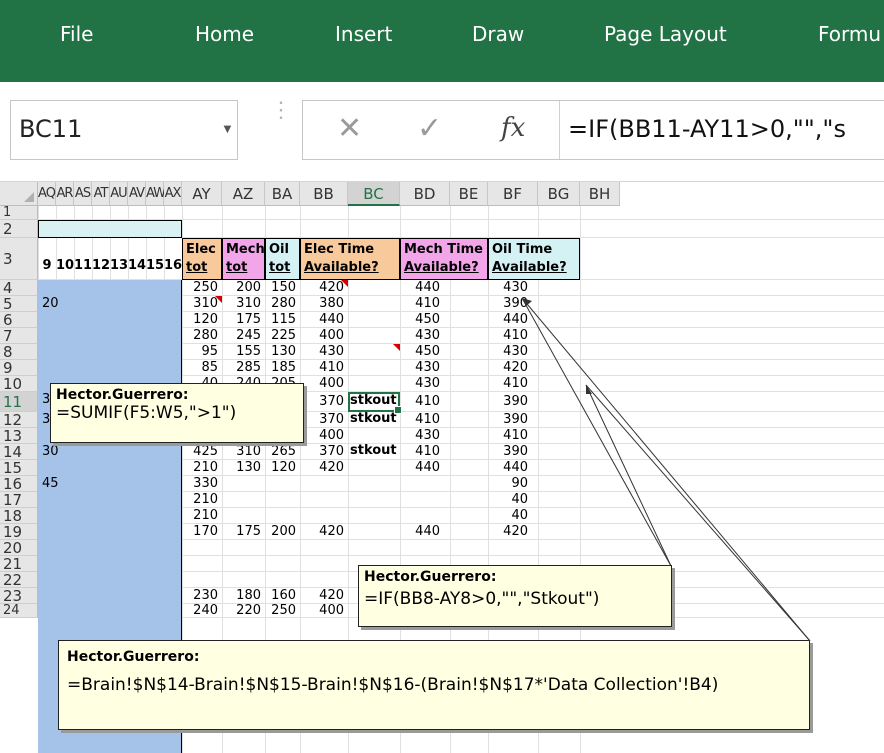 Image resolution: width=884 pixels, height=753 pixels. Describe the element at coordinates (227, 128) in the screenshot. I see `chevron-down-icon: ▼` at that location.